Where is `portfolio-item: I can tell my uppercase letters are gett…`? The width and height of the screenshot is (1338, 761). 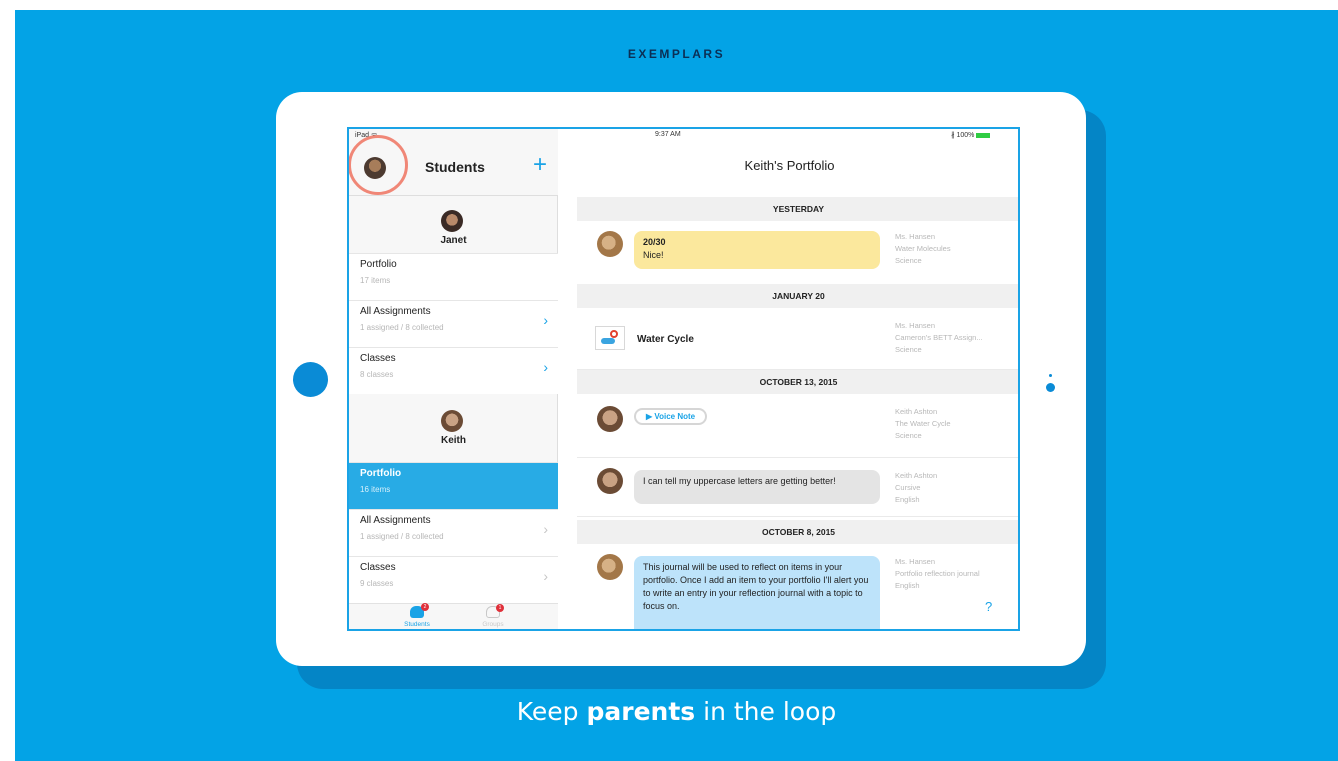
portfolio-item: I can tell my uppercase letters are gett… is located at coordinates (797, 487).